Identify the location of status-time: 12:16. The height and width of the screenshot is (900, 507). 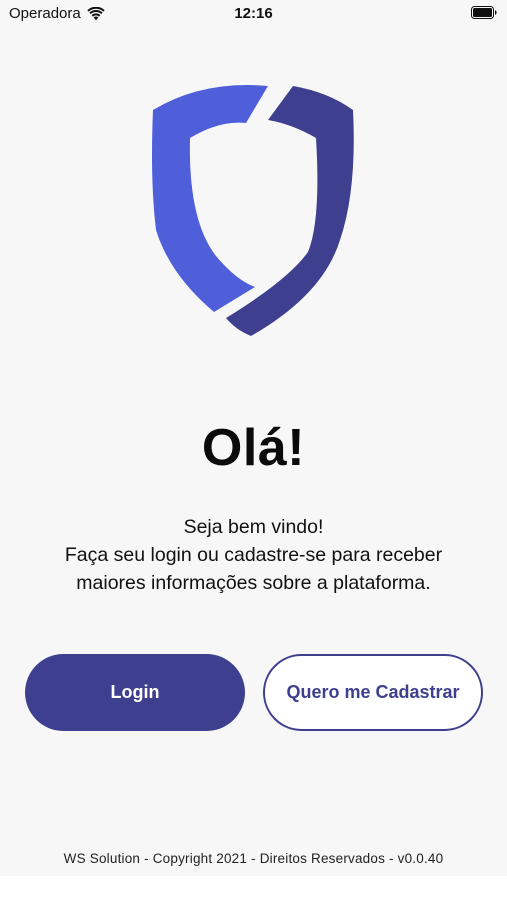
(253, 13).